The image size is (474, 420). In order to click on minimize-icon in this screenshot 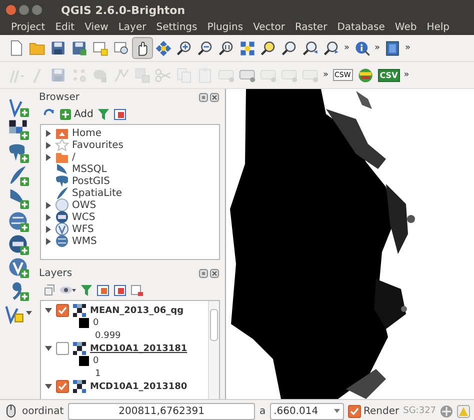, I will do `click(24, 10)`.